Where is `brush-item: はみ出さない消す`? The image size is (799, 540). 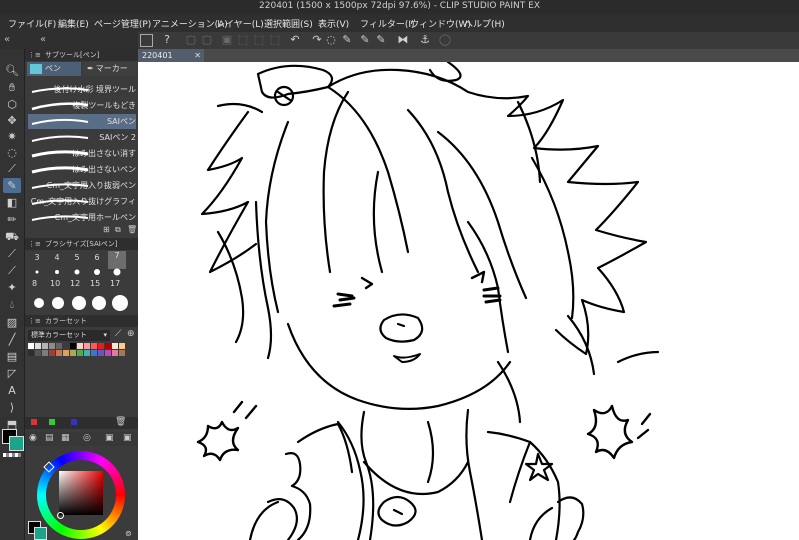 brush-item: はみ出さない消す is located at coordinates (82, 153).